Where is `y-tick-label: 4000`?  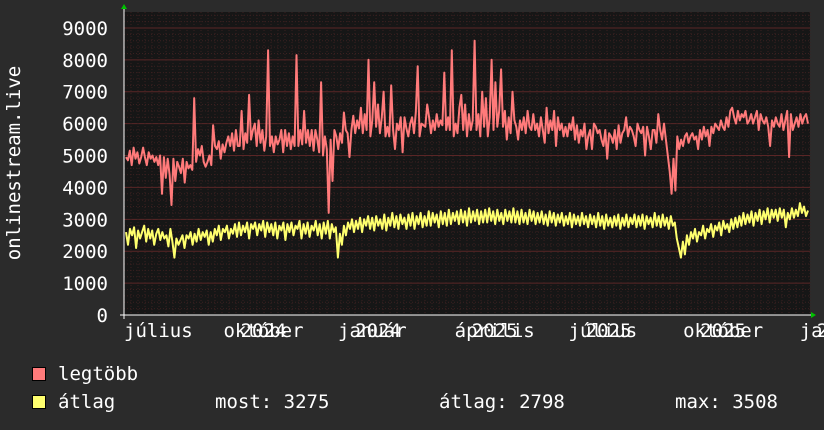 y-tick-label: 4000 is located at coordinates (85, 188).